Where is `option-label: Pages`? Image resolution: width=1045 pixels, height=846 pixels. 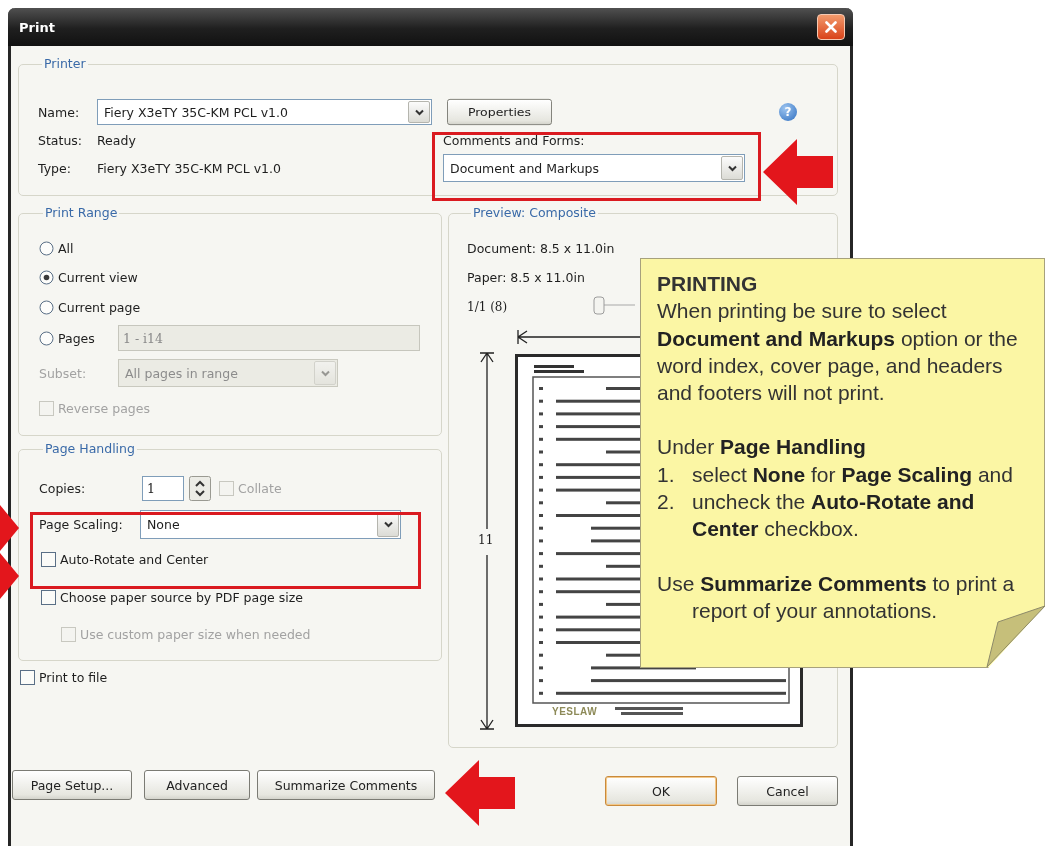 option-label: Pages is located at coordinates (76, 338).